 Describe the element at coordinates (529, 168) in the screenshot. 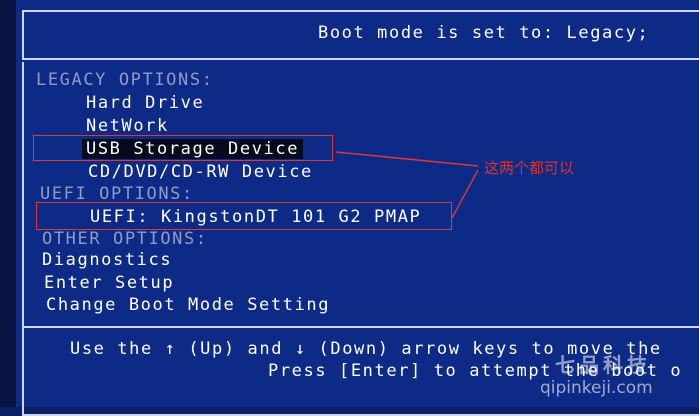

I see `annotation-text: 这两个都可以` at that location.